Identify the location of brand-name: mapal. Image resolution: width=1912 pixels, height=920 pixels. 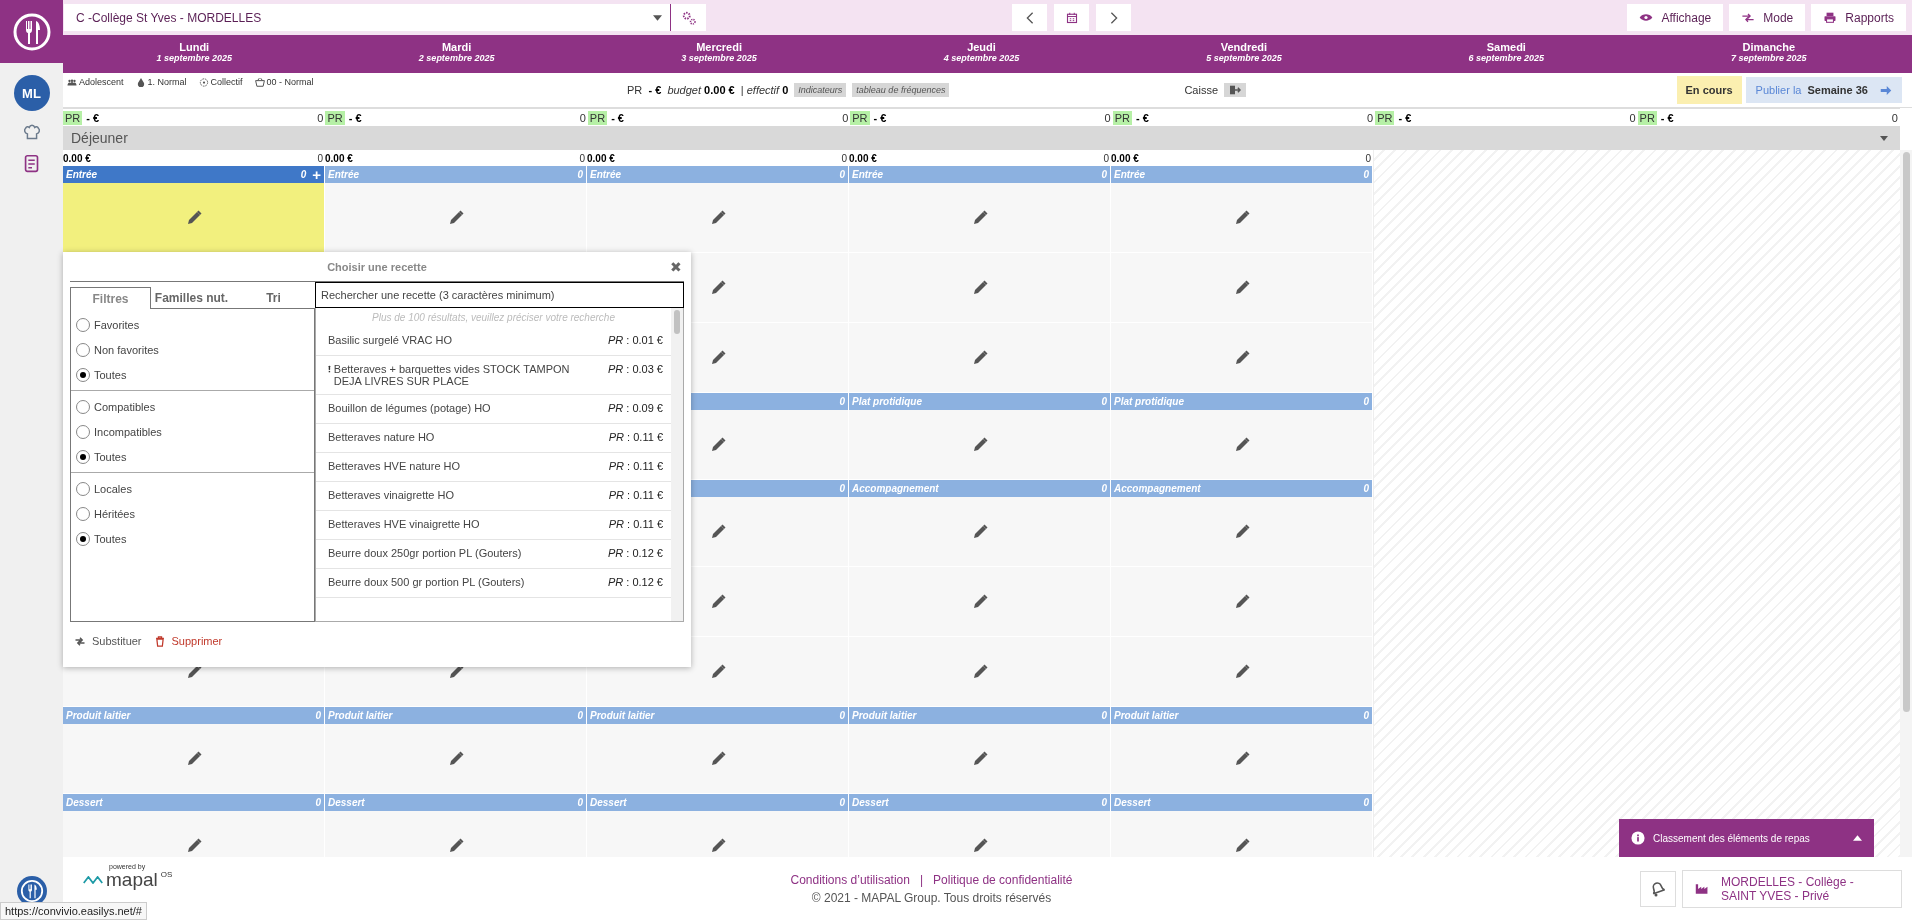
(132, 879).